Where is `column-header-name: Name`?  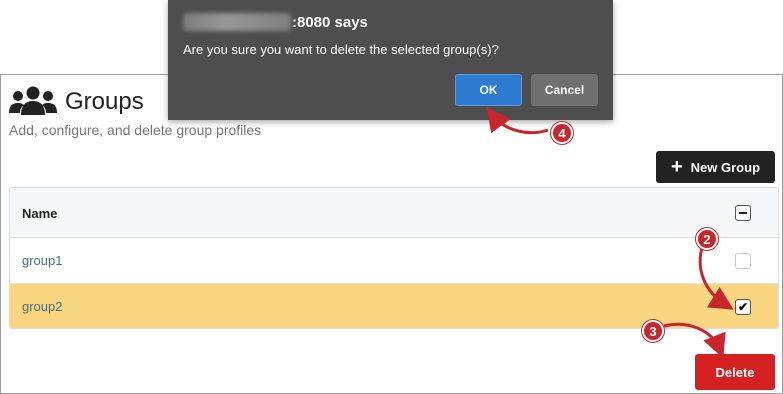
column-header-name: Name is located at coordinates (39, 213).